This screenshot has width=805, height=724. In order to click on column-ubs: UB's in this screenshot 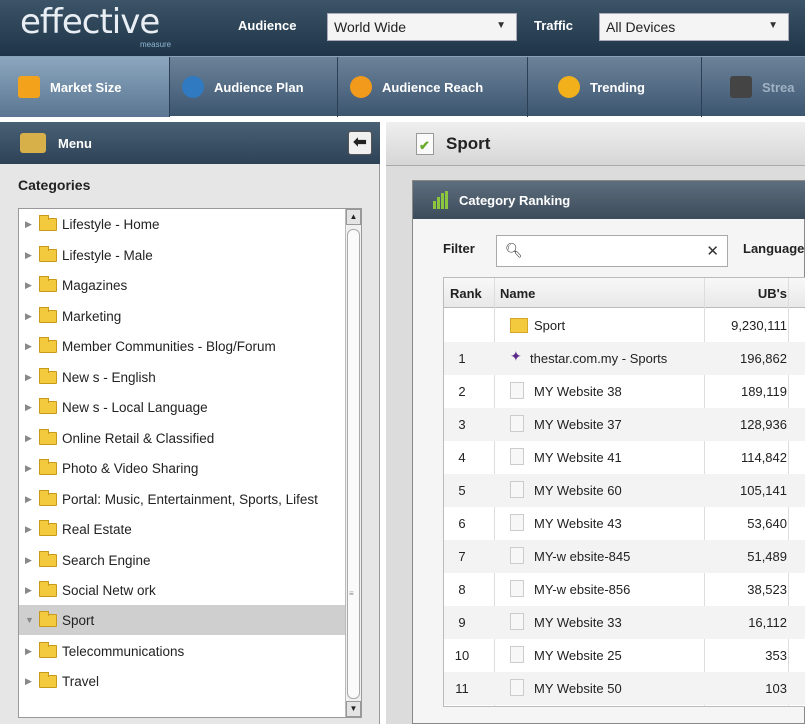, I will do `click(772, 293)`.